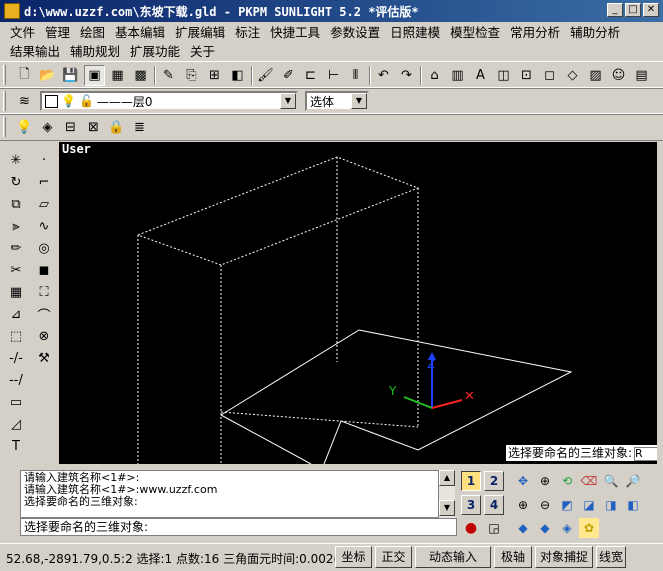 This screenshot has width=663, height=571. I want to click on rect-icon: ▱, so click(44, 204).